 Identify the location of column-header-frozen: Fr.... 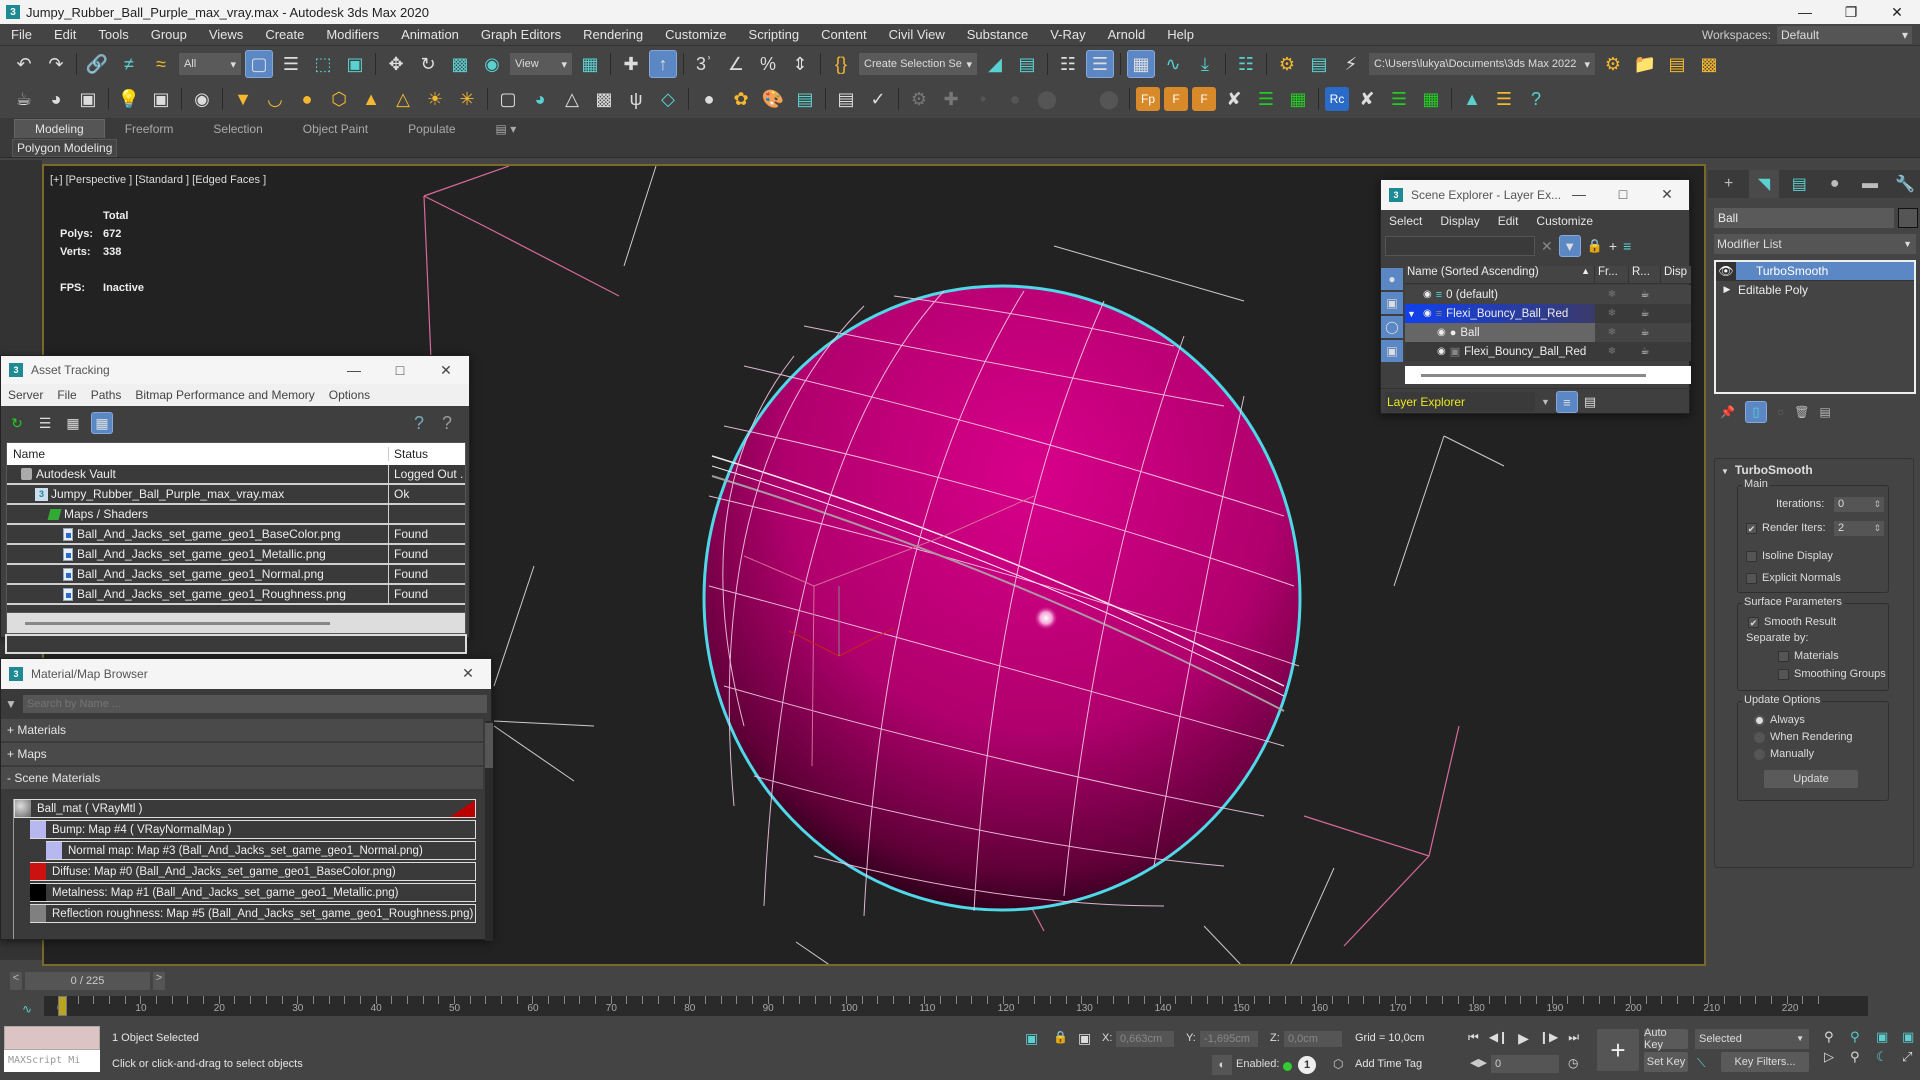
(1612, 274).